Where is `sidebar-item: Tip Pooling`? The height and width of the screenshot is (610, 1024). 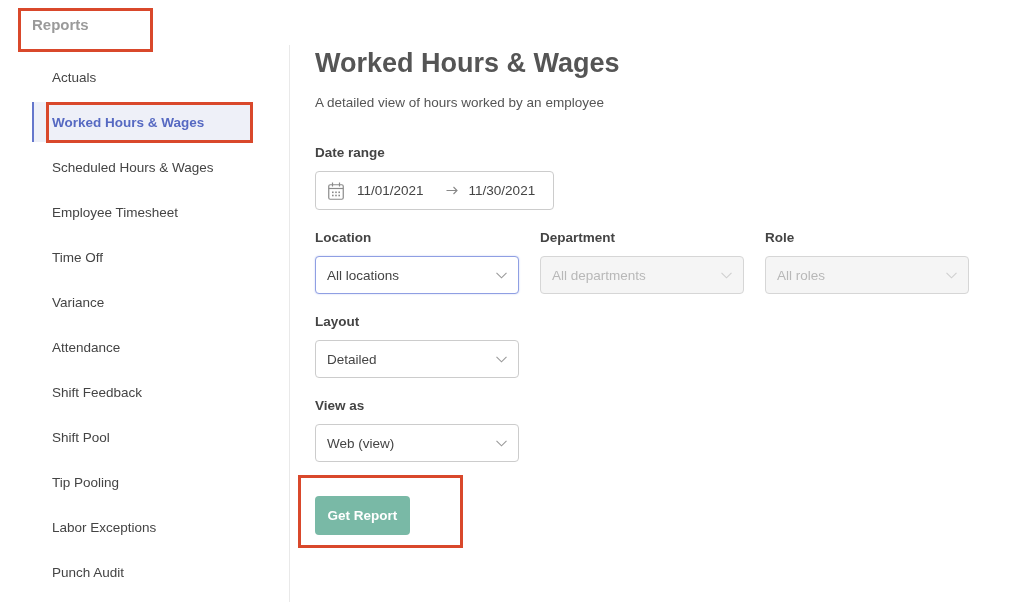
sidebar-item: Tip Pooling is located at coordinates (142, 482).